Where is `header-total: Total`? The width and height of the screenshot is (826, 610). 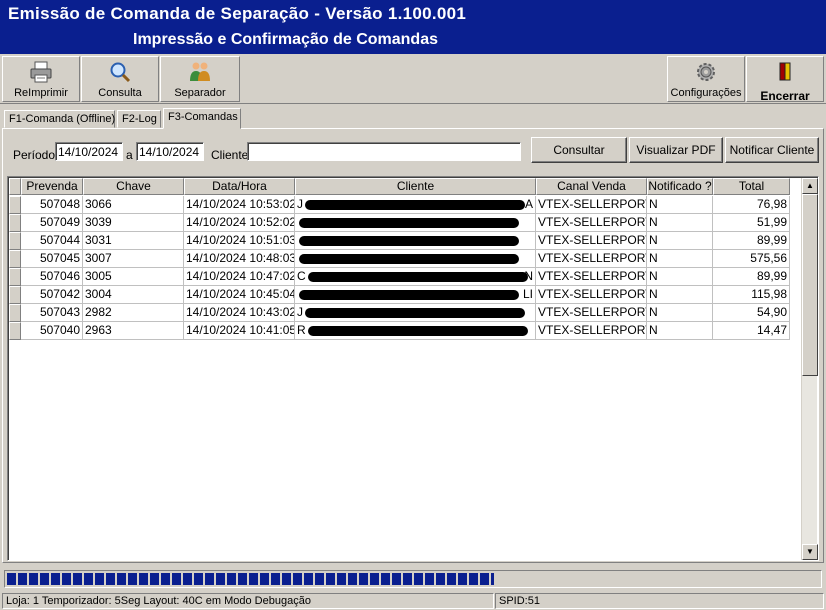
header-total: Total is located at coordinates (751, 186).